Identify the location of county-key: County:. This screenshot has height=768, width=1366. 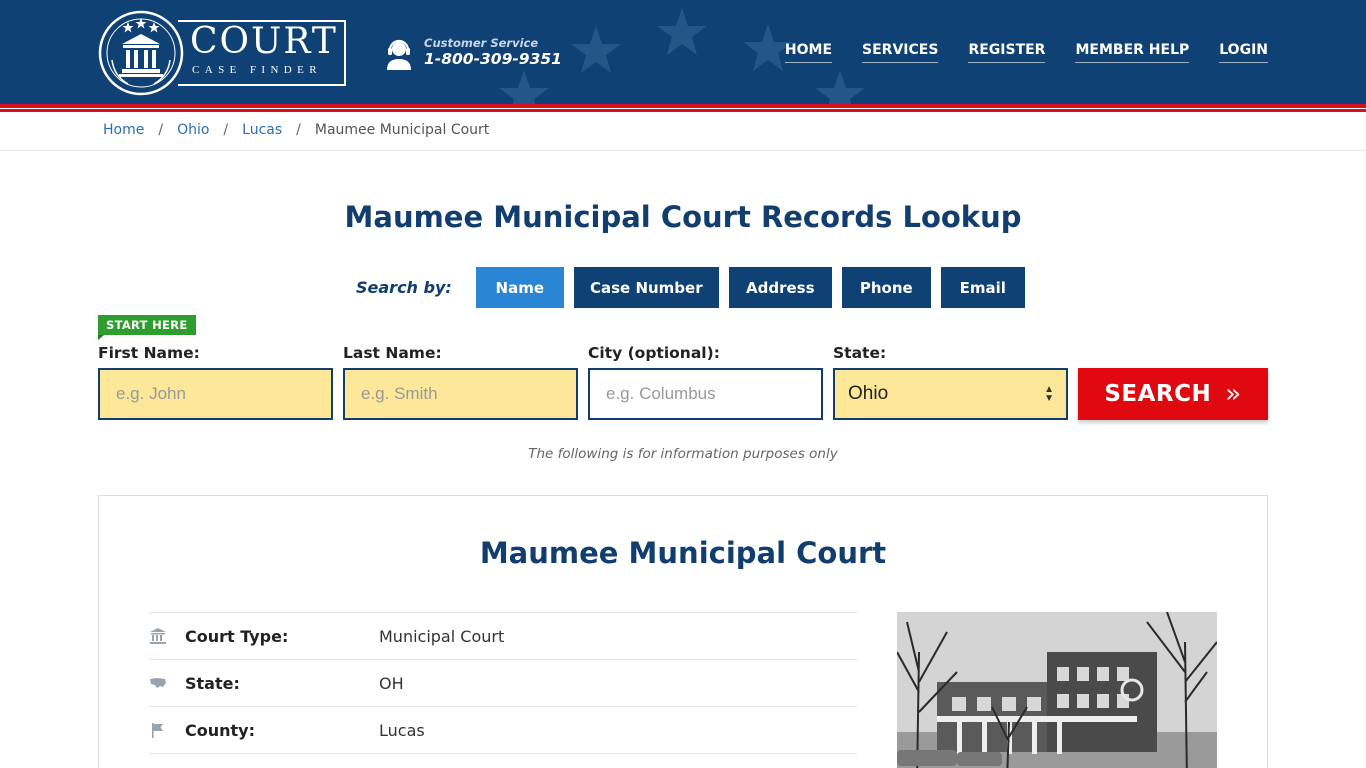
(220, 730).